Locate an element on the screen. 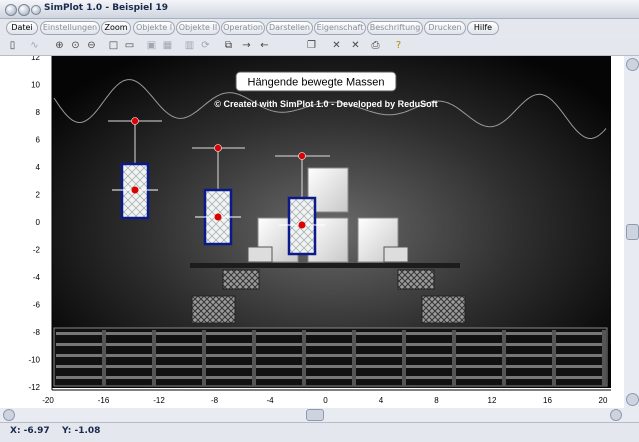 The image size is (639, 442). x-tick-labels: -20 -16 -12 -8 -4 0 4 8 12 16 20 is located at coordinates (325, 400).